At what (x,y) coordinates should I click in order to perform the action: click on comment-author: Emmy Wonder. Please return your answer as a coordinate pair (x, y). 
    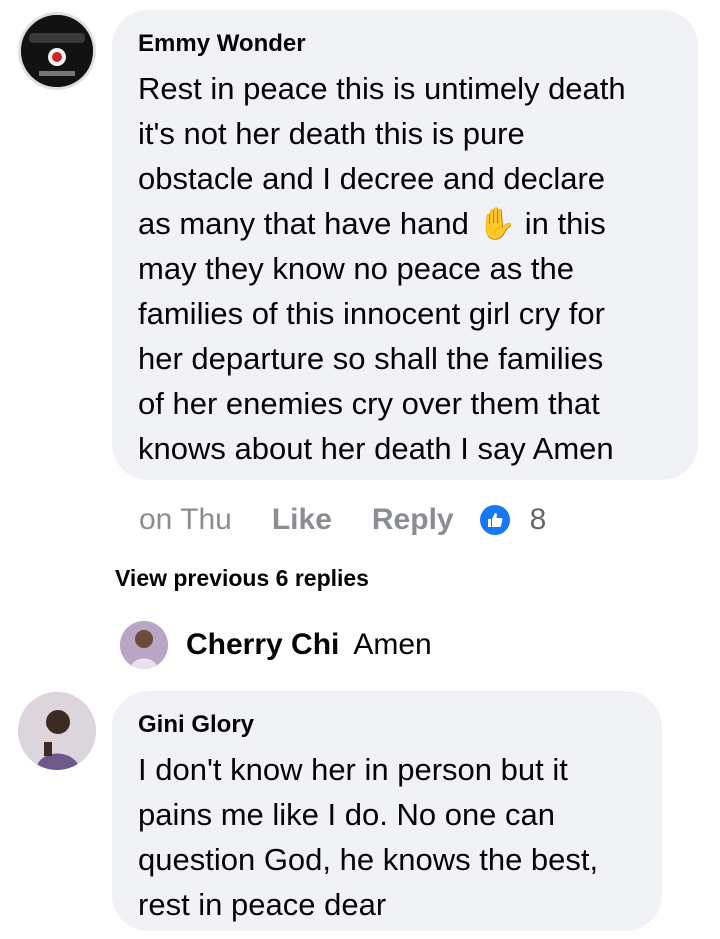
    Looking at the image, I should click on (222, 44).